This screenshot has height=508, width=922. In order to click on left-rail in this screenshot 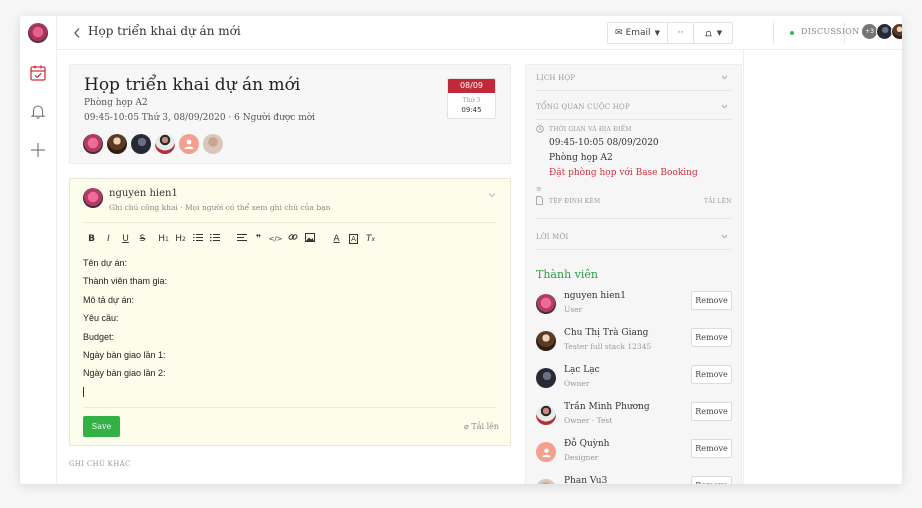, I will do `click(38, 250)`.